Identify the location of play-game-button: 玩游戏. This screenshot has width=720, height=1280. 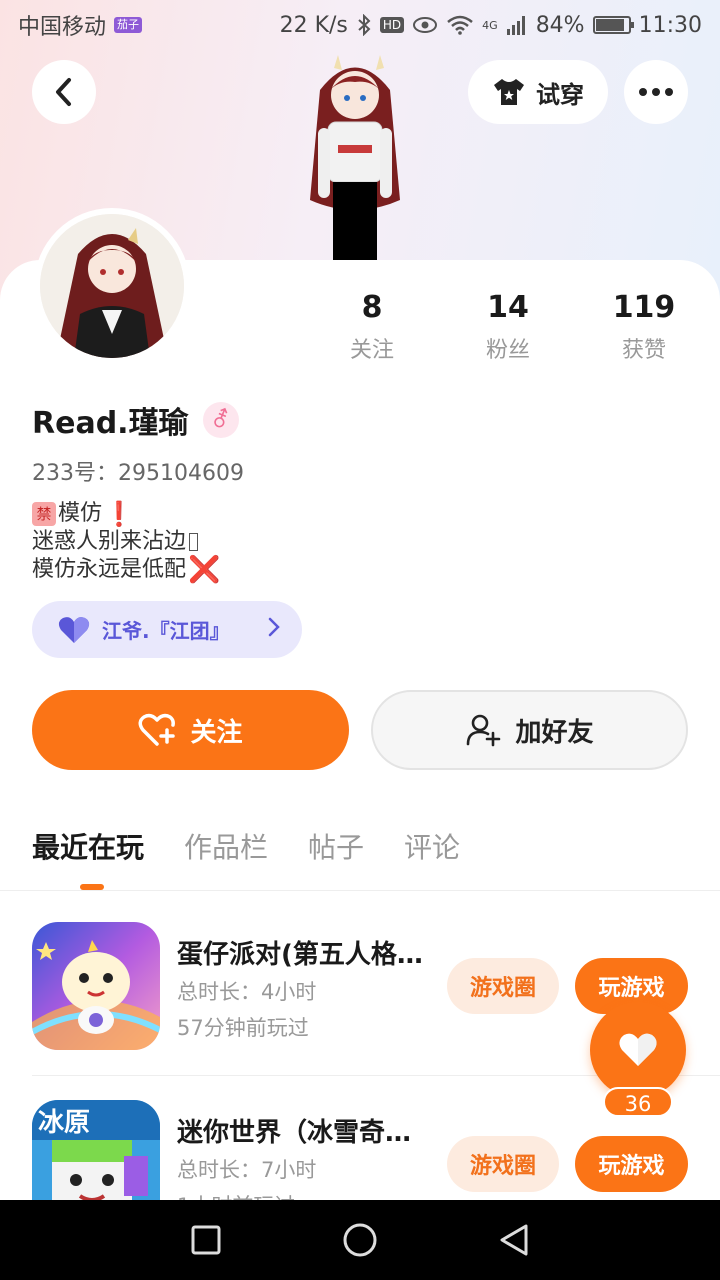
(631, 1164).